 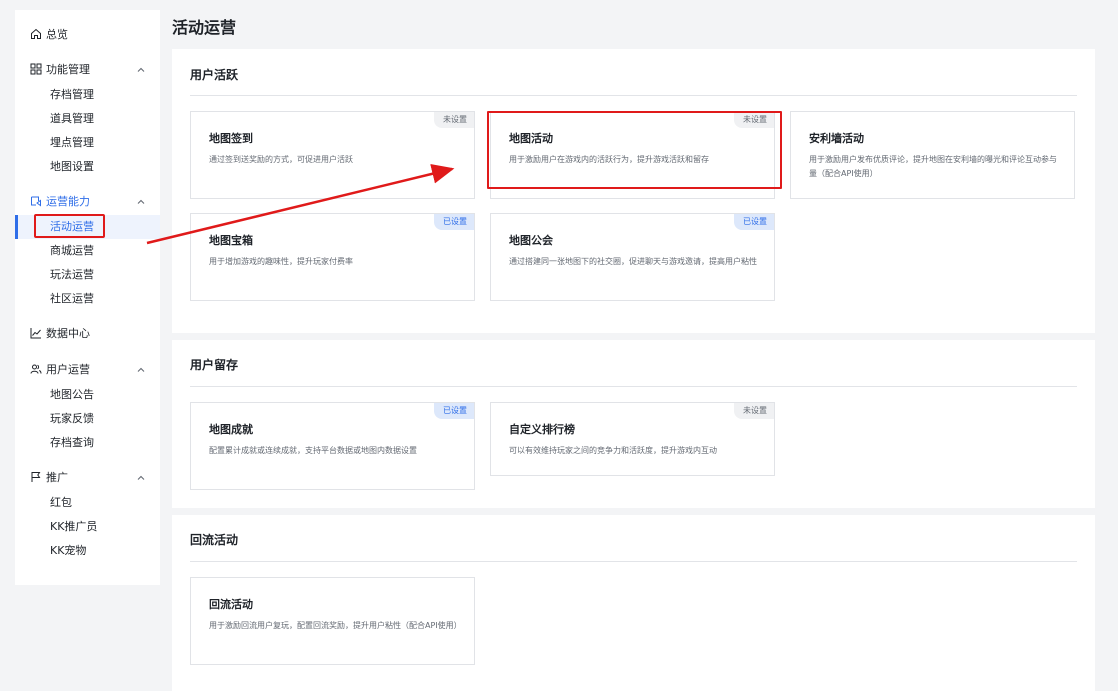 I want to click on sidebar-group-label: 用户运营, so click(x=68, y=369).